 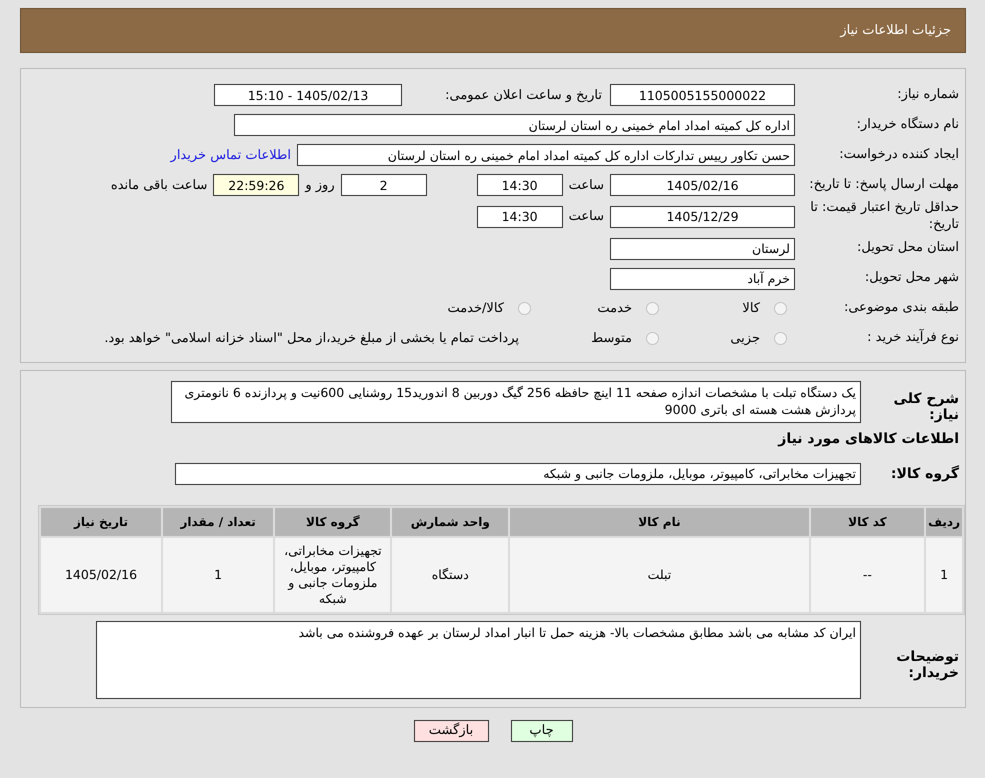 What do you see at coordinates (895, 30) in the screenshot?
I see `page-title: جزئیات اطلاعات نیاز` at bounding box center [895, 30].